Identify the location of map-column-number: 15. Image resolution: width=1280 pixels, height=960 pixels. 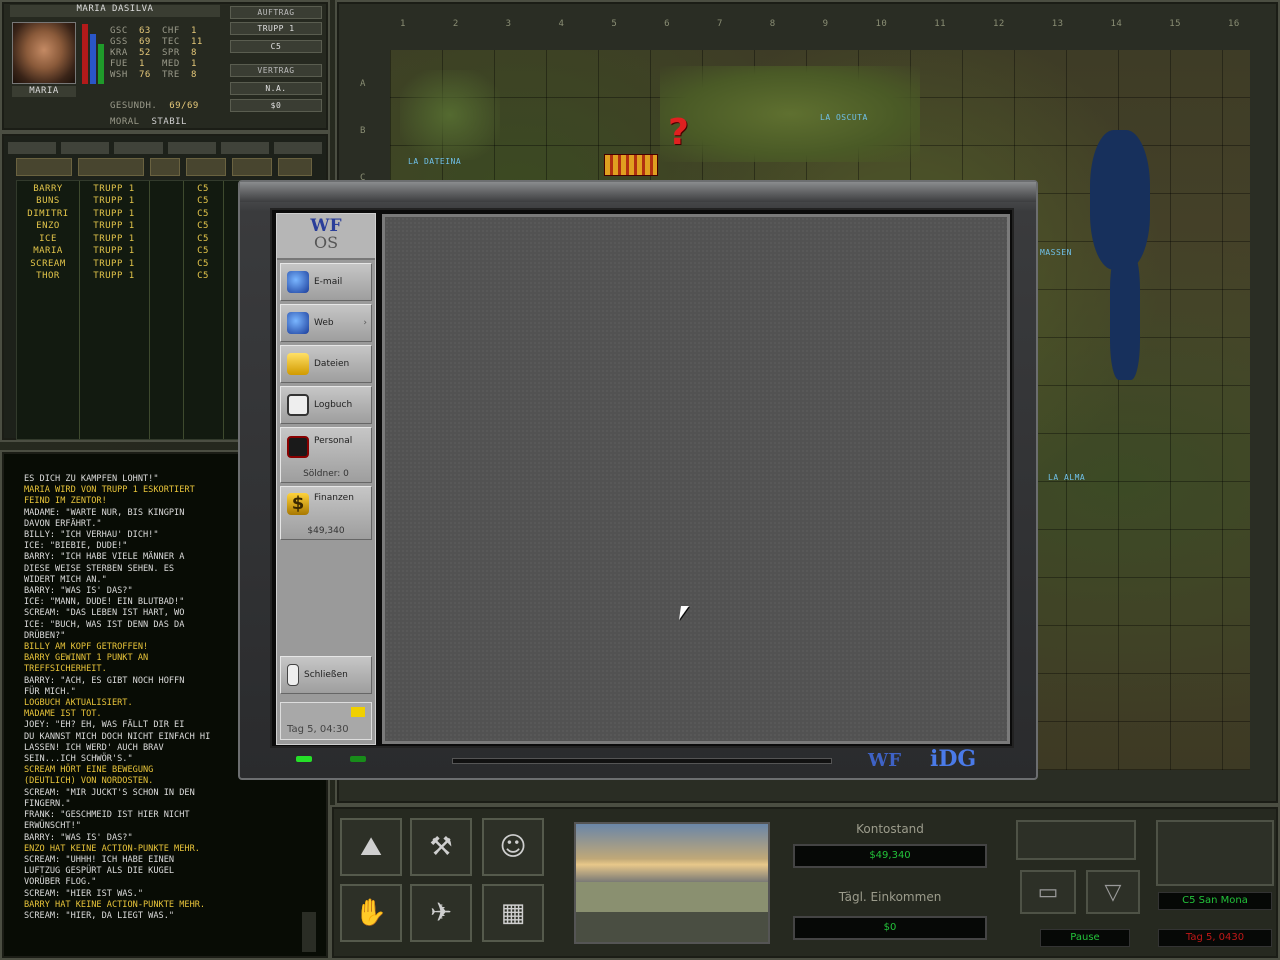
(1175, 24).